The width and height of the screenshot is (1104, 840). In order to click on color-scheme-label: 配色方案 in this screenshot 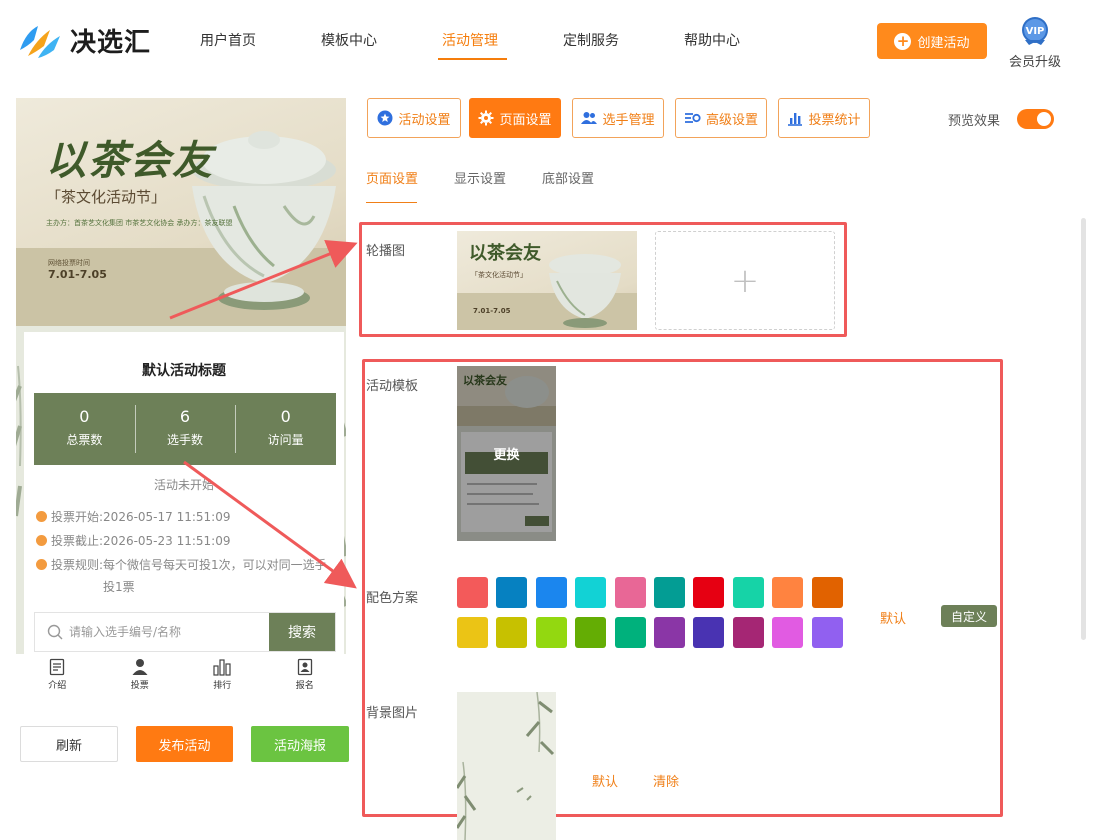, I will do `click(392, 598)`.